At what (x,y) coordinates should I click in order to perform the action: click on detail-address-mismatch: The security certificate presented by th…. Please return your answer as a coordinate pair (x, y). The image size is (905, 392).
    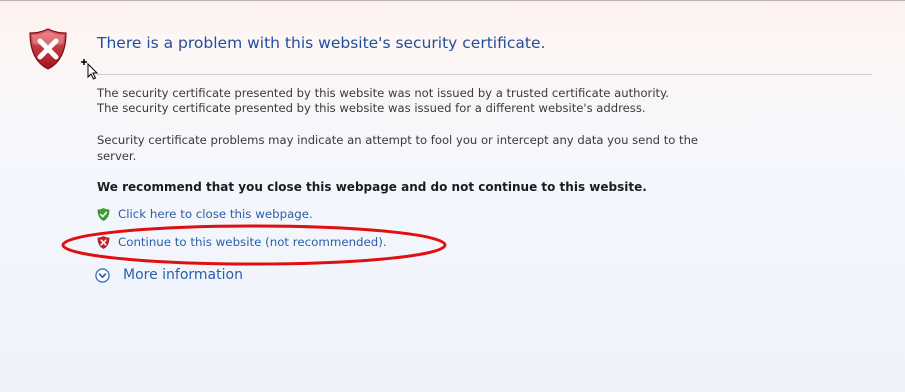
    Looking at the image, I should click on (371, 108).